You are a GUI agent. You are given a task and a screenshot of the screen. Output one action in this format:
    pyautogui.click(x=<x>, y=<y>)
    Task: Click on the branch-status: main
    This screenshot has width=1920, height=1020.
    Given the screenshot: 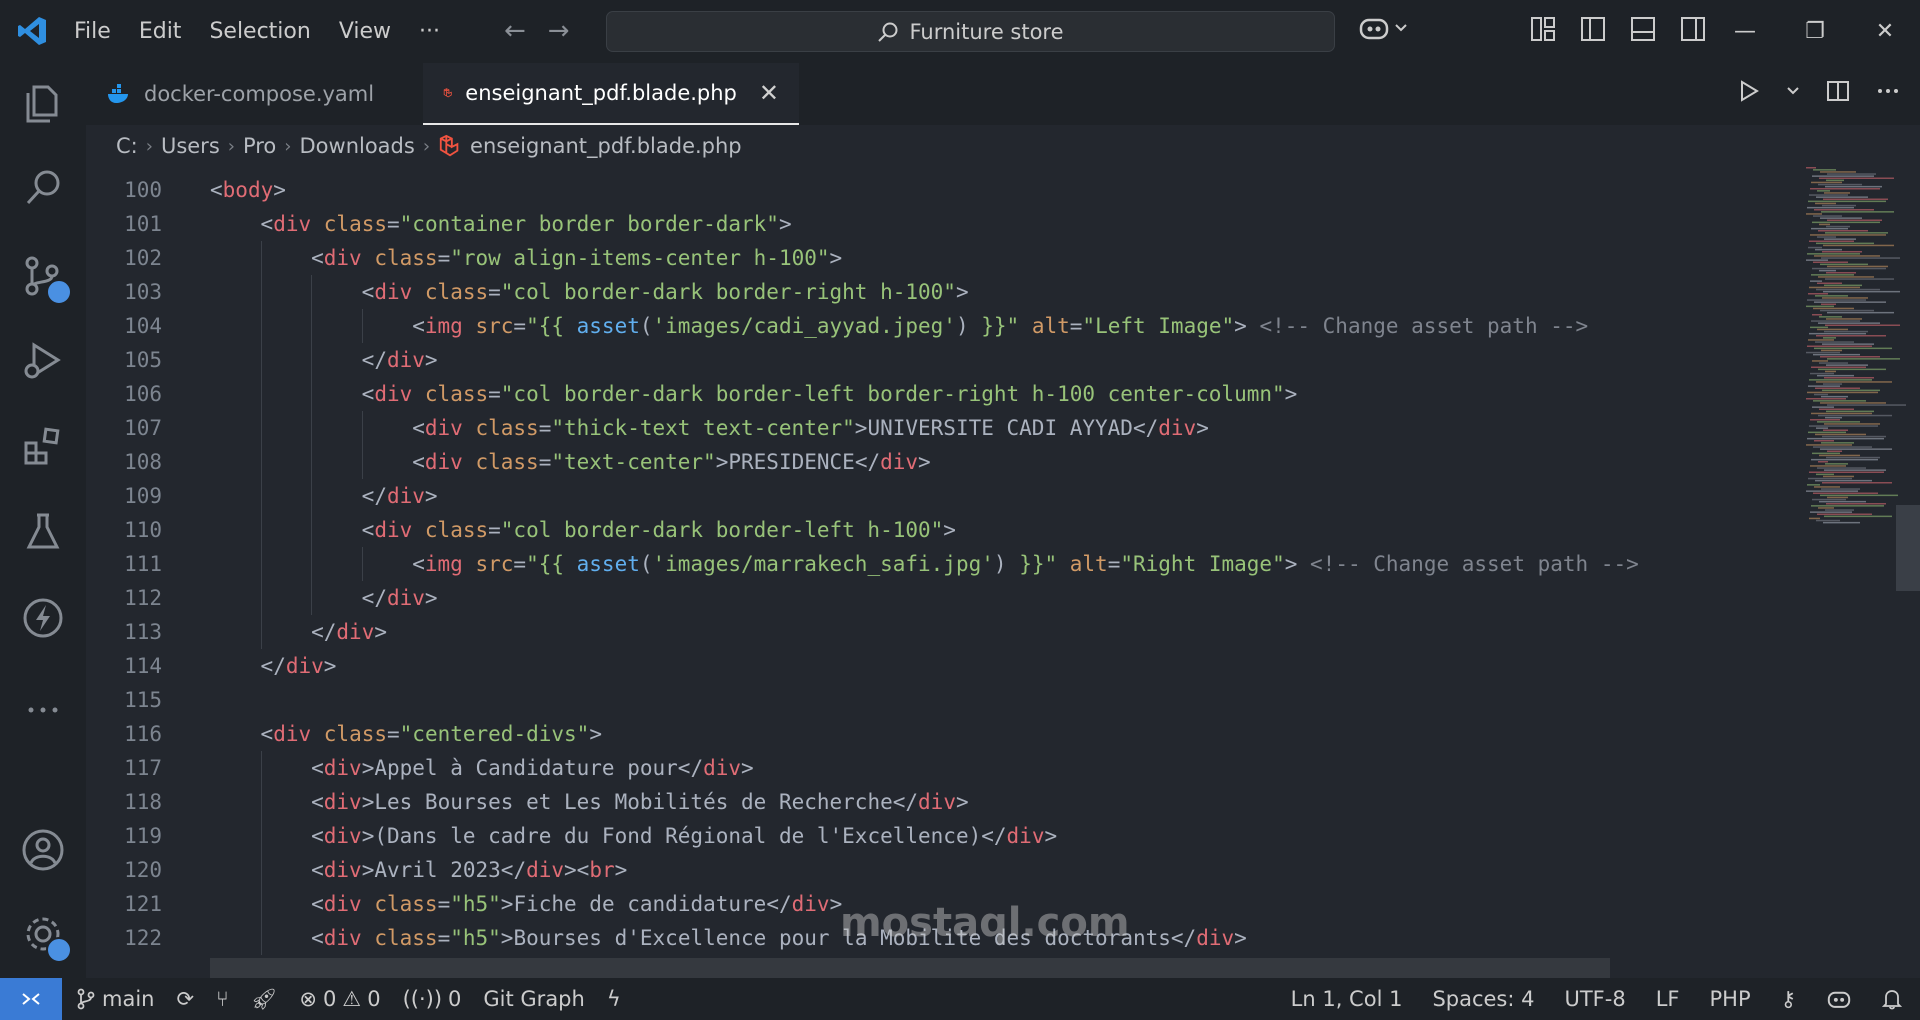 What is the action you would take?
    pyautogui.click(x=115, y=999)
    